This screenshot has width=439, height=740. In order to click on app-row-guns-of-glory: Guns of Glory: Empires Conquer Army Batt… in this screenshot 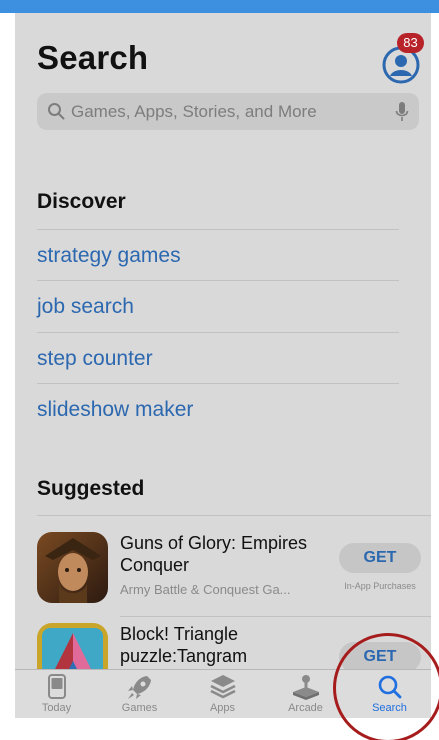, I will do `click(234, 577)`.